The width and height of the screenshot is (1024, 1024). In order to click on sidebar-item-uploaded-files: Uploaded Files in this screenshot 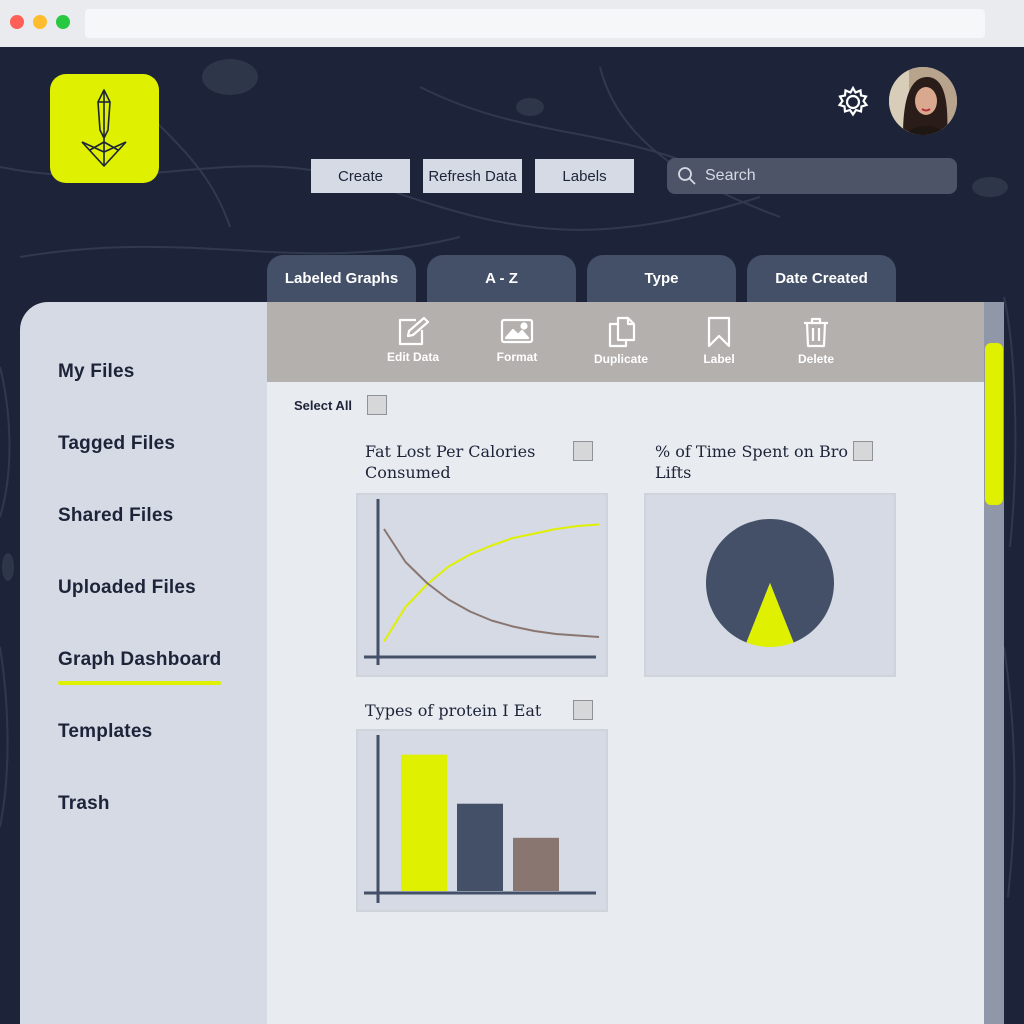, I will do `click(127, 588)`.